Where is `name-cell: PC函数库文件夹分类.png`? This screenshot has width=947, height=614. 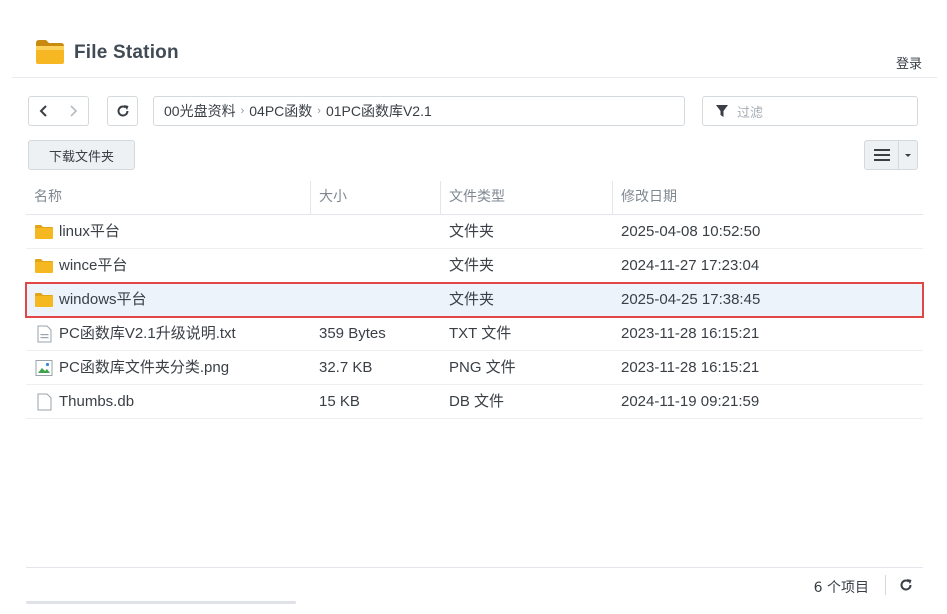
name-cell: PC函数库文件夹分类.png is located at coordinates (168, 367).